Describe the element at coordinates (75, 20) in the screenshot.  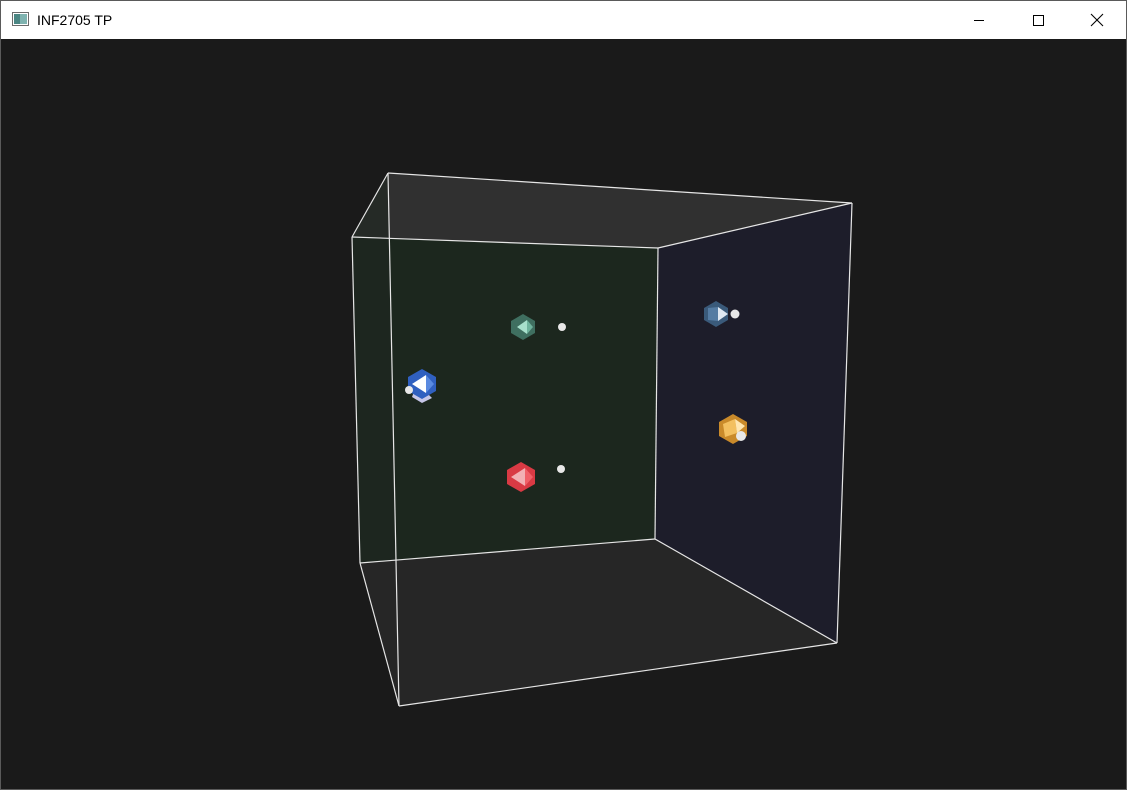
I see `window-title: INF2705 TP` at that location.